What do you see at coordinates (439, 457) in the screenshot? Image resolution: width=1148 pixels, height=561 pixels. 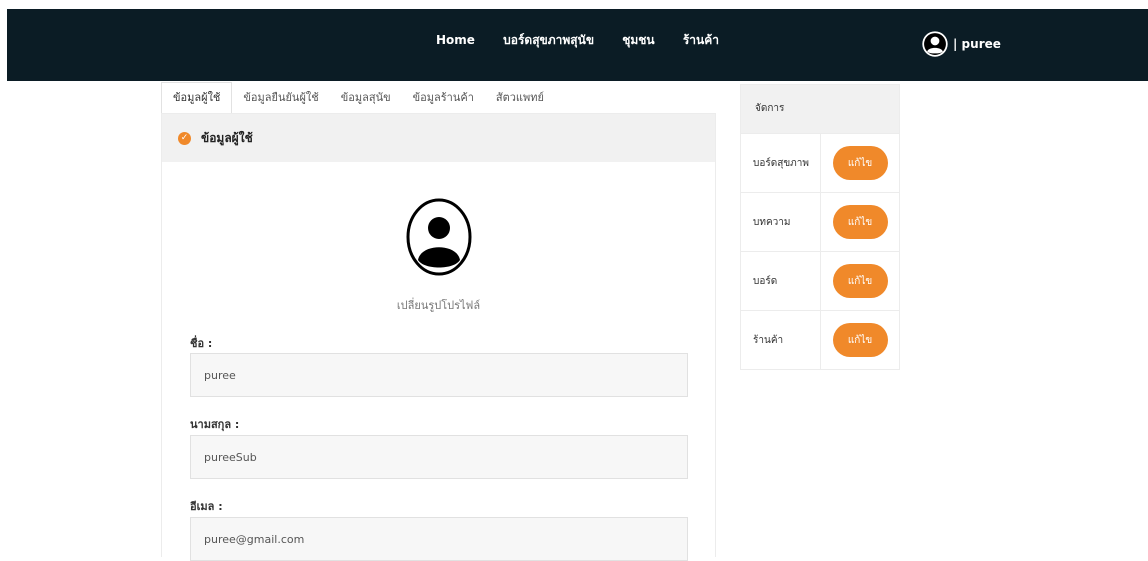 I see `last-name-input` at bounding box center [439, 457].